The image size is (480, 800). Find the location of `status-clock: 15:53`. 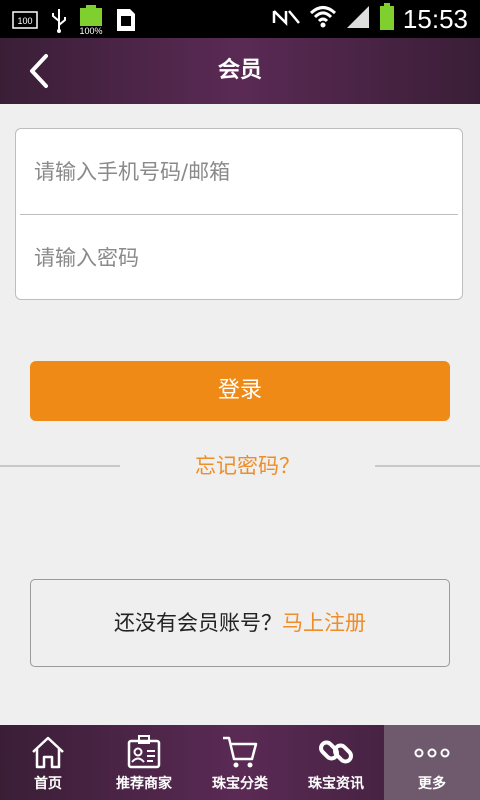

status-clock: 15:53 is located at coordinates (435, 19).